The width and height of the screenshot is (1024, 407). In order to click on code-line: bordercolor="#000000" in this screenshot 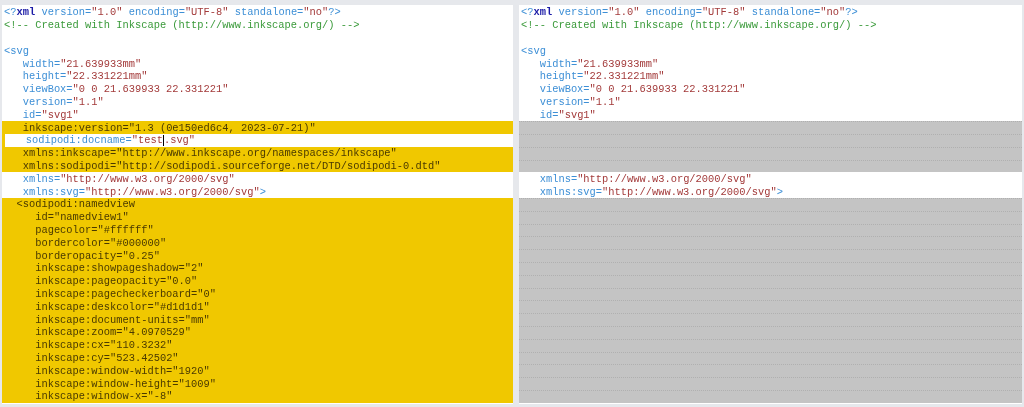, I will do `click(100, 242)`.